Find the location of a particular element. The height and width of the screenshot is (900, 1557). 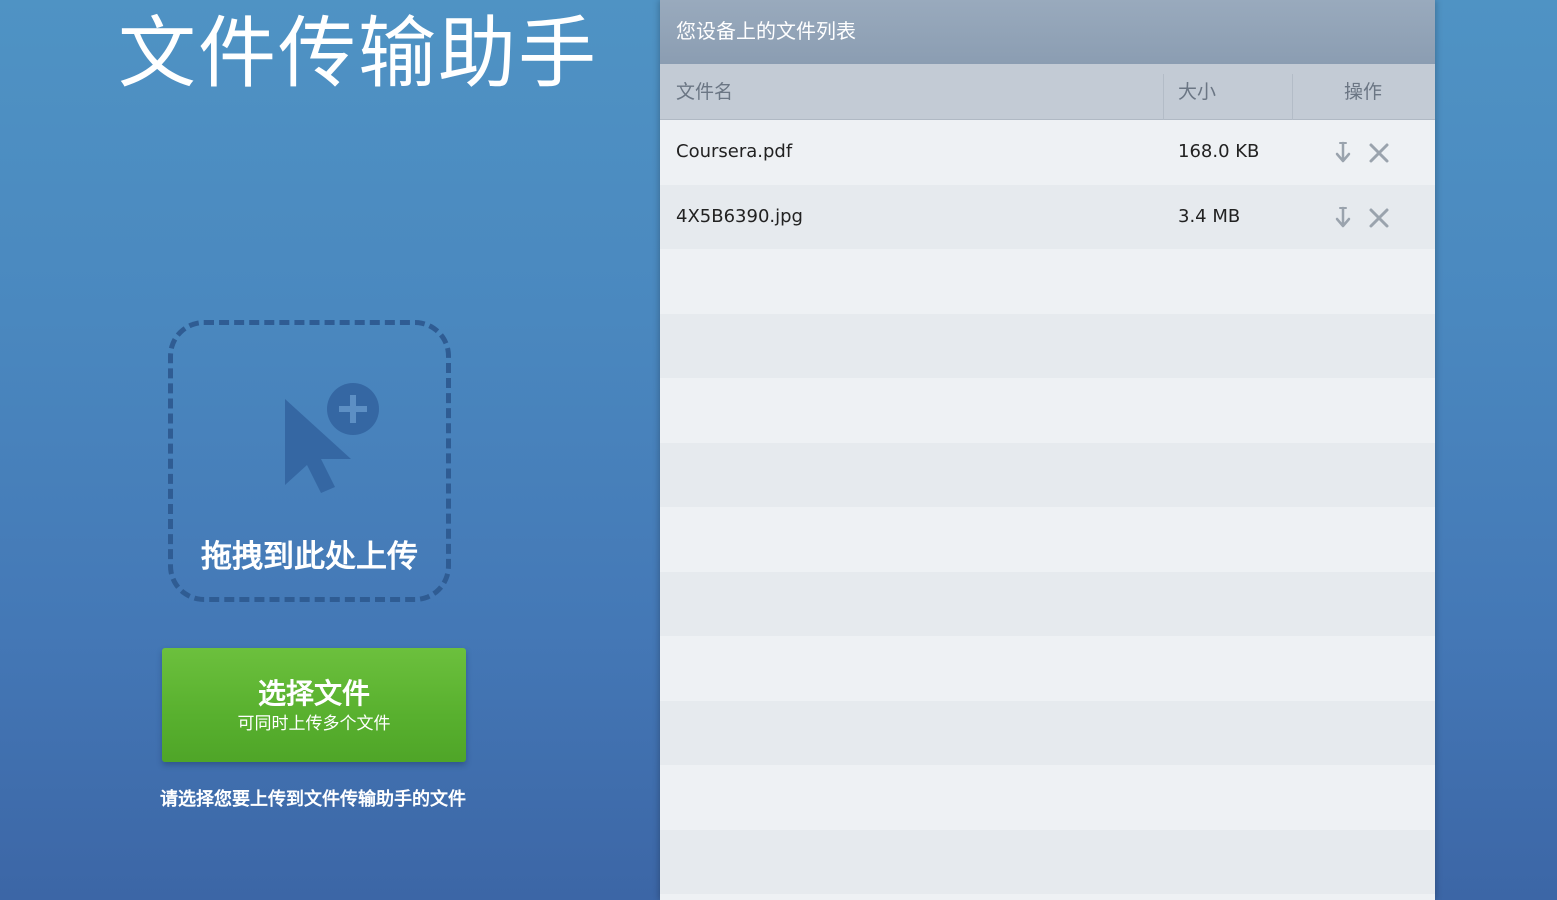

file-size: 3.4 MB is located at coordinates (1209, 216).